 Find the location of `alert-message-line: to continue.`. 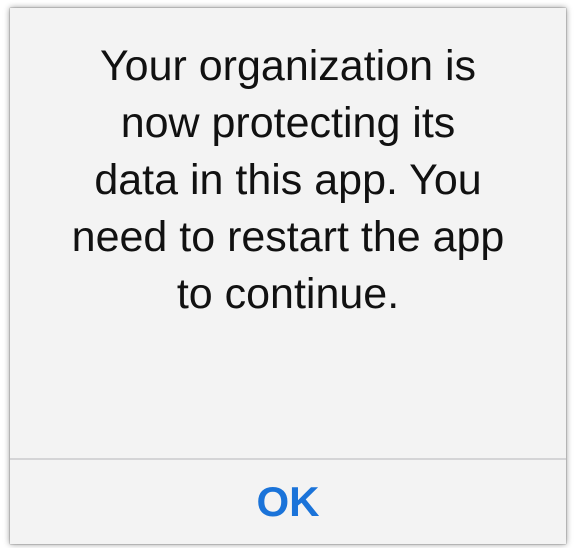

alert-message-line: to continue. is located at coordinates (288, 294).